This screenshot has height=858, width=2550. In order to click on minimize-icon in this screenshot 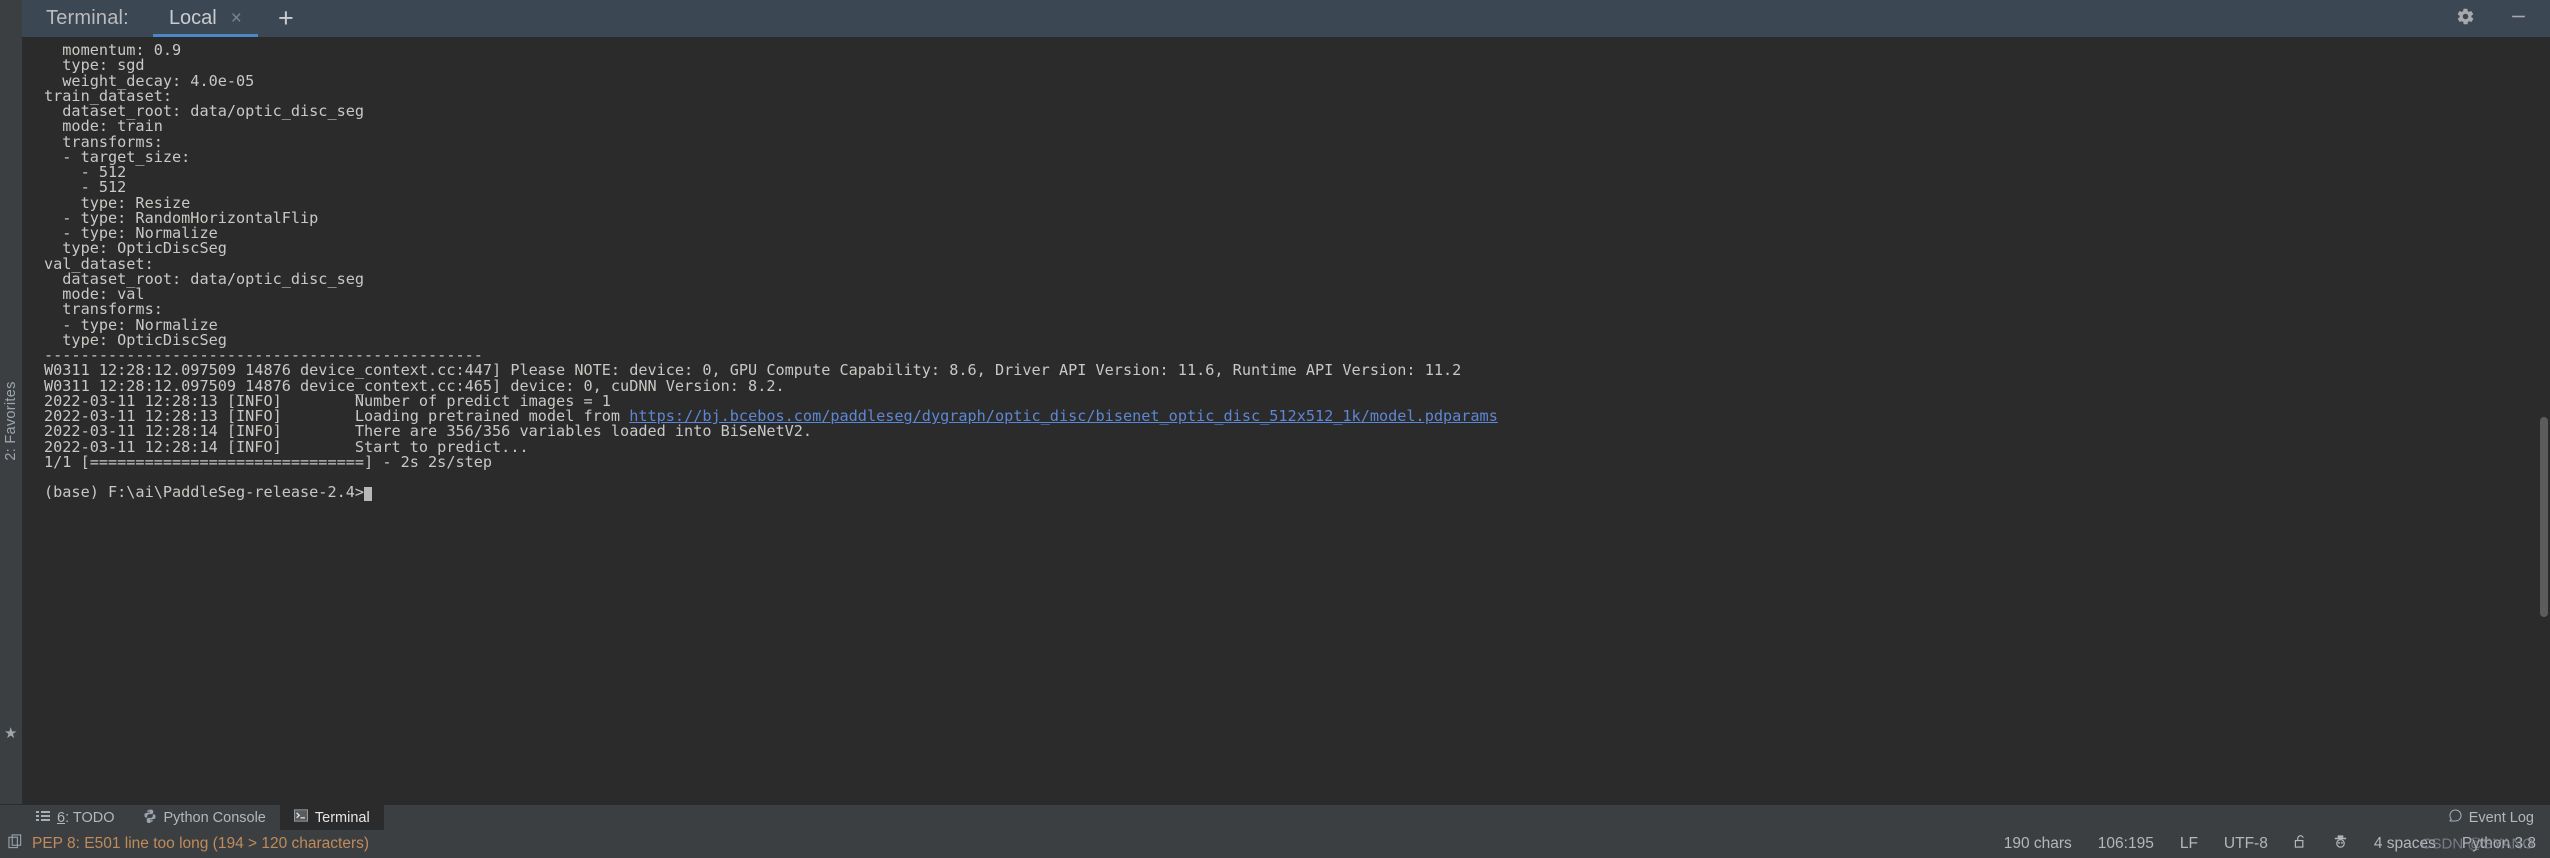, I will do `click(2518, 19)`.